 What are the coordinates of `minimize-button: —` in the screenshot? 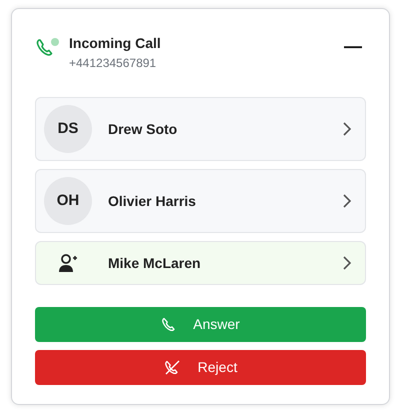 It's located at (353, 46).